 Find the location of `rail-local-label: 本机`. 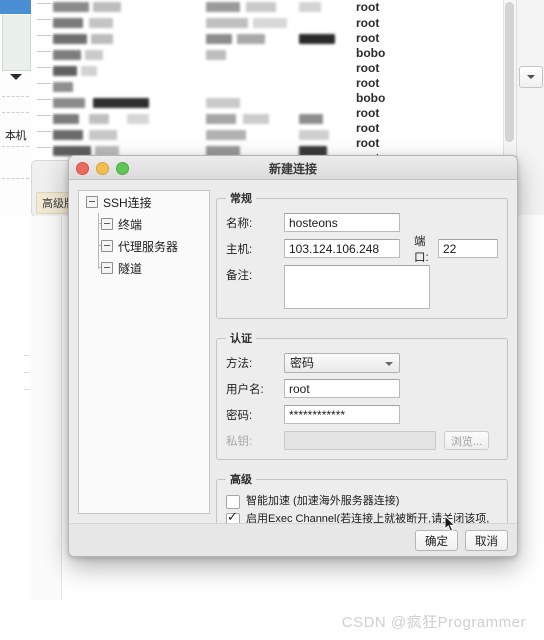

rail-local-label: 本机 is located at coordinates (16, 136).